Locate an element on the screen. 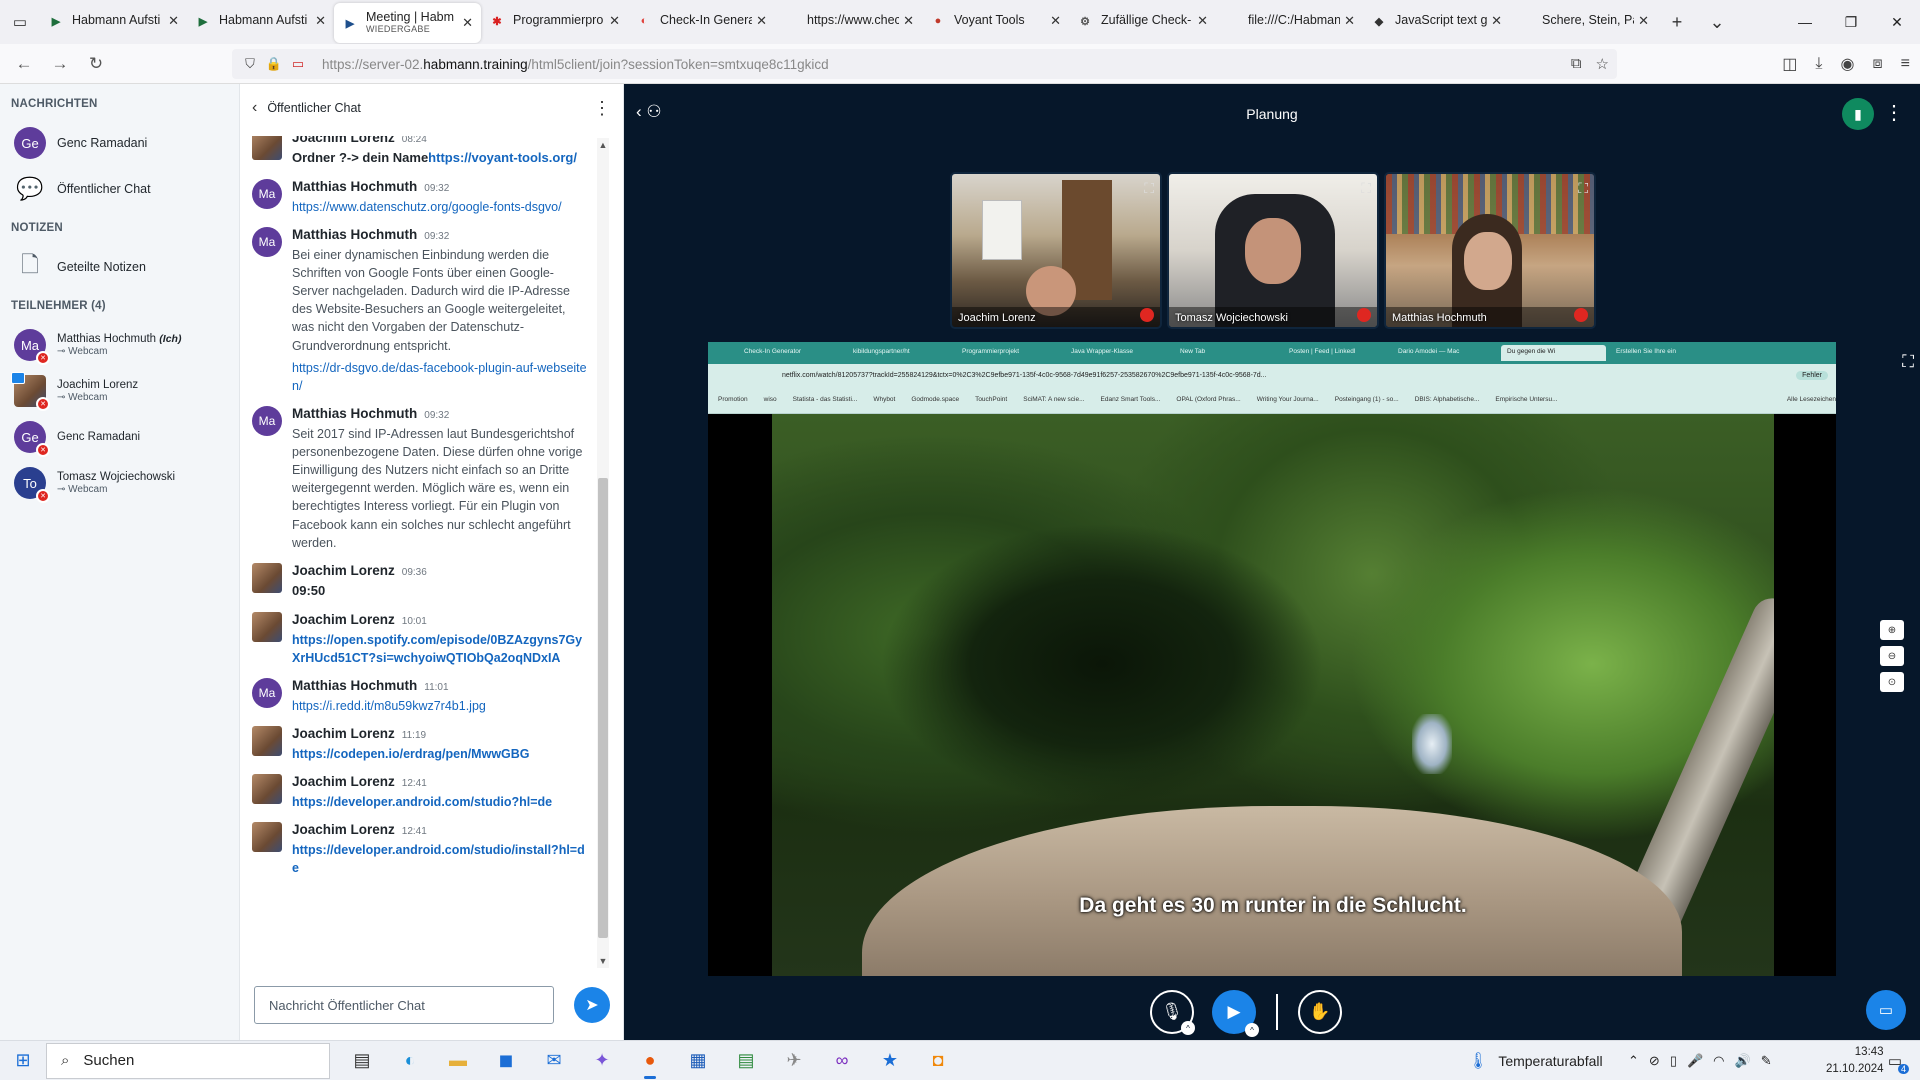 The height and width of the screenshot is (1080, 1920). chat-title: Öffentlicher Chat is located at coordinates (314, 108).